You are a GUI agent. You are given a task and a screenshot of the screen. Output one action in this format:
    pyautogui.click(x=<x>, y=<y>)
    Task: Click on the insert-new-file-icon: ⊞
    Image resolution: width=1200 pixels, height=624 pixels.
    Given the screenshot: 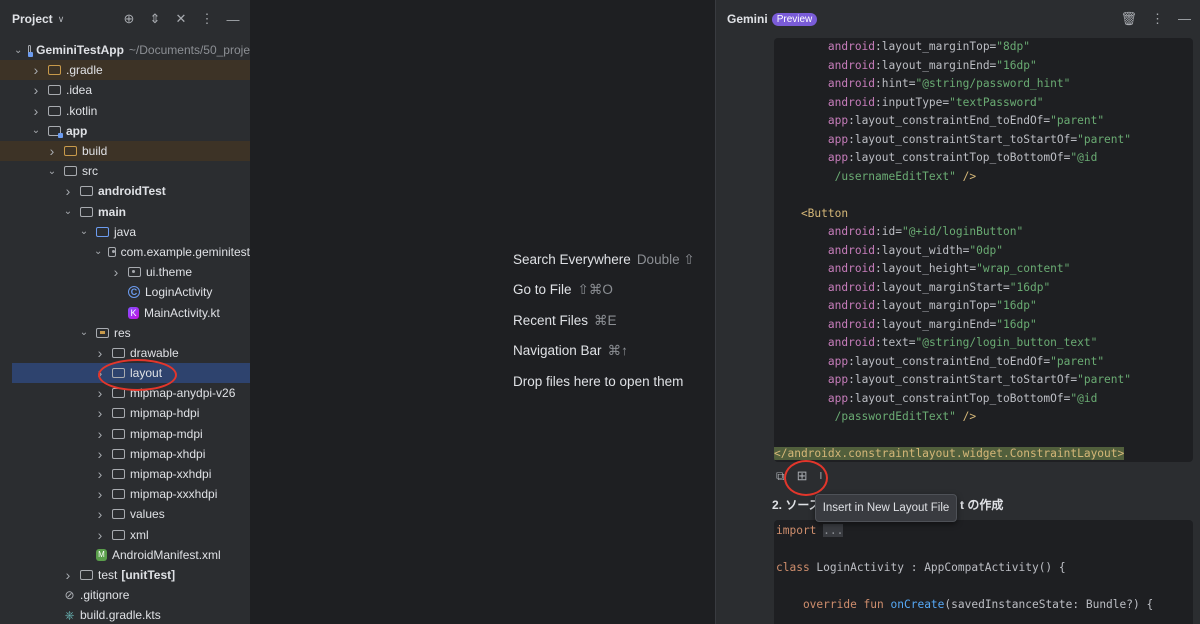 What is the action you would take?
    pyautogui.click(x=802, y=476)
    